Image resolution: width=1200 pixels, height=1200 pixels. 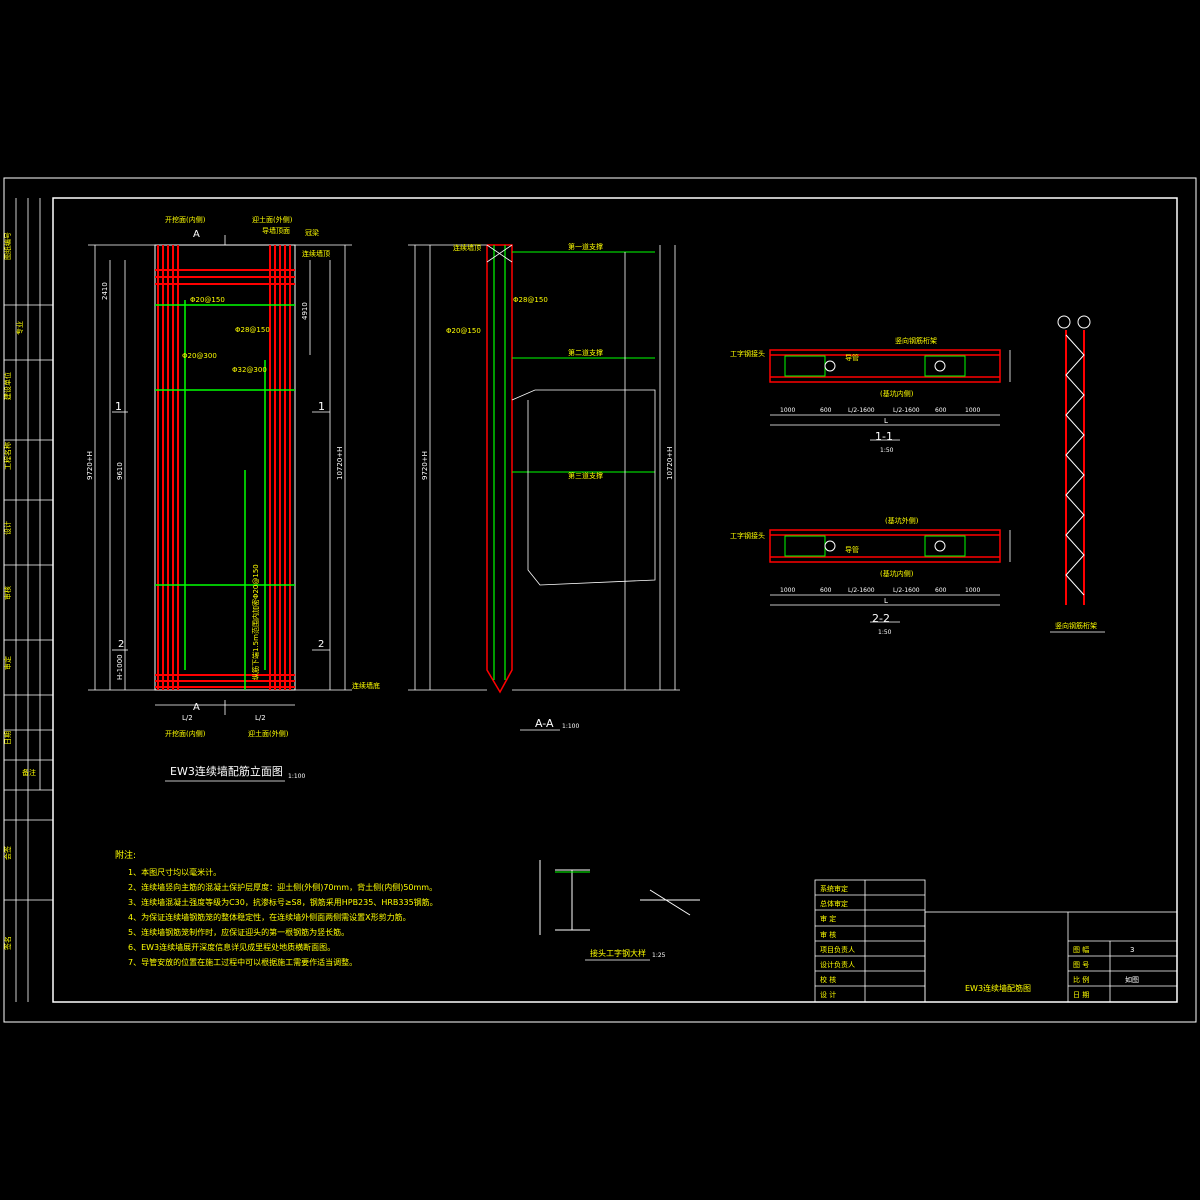 What do you see at coordinates (861, 410) in the screenshot?
I see `s11-dim-2: L/2-1600` at bounding box center [861, 410].